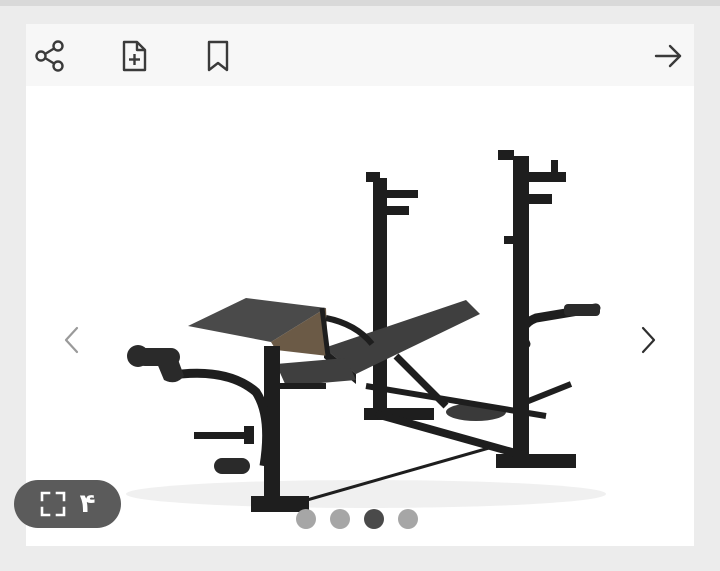 The width and height of the screenshot is (720, 571). I want to click on arrow-right-icon, so click(668, 56).